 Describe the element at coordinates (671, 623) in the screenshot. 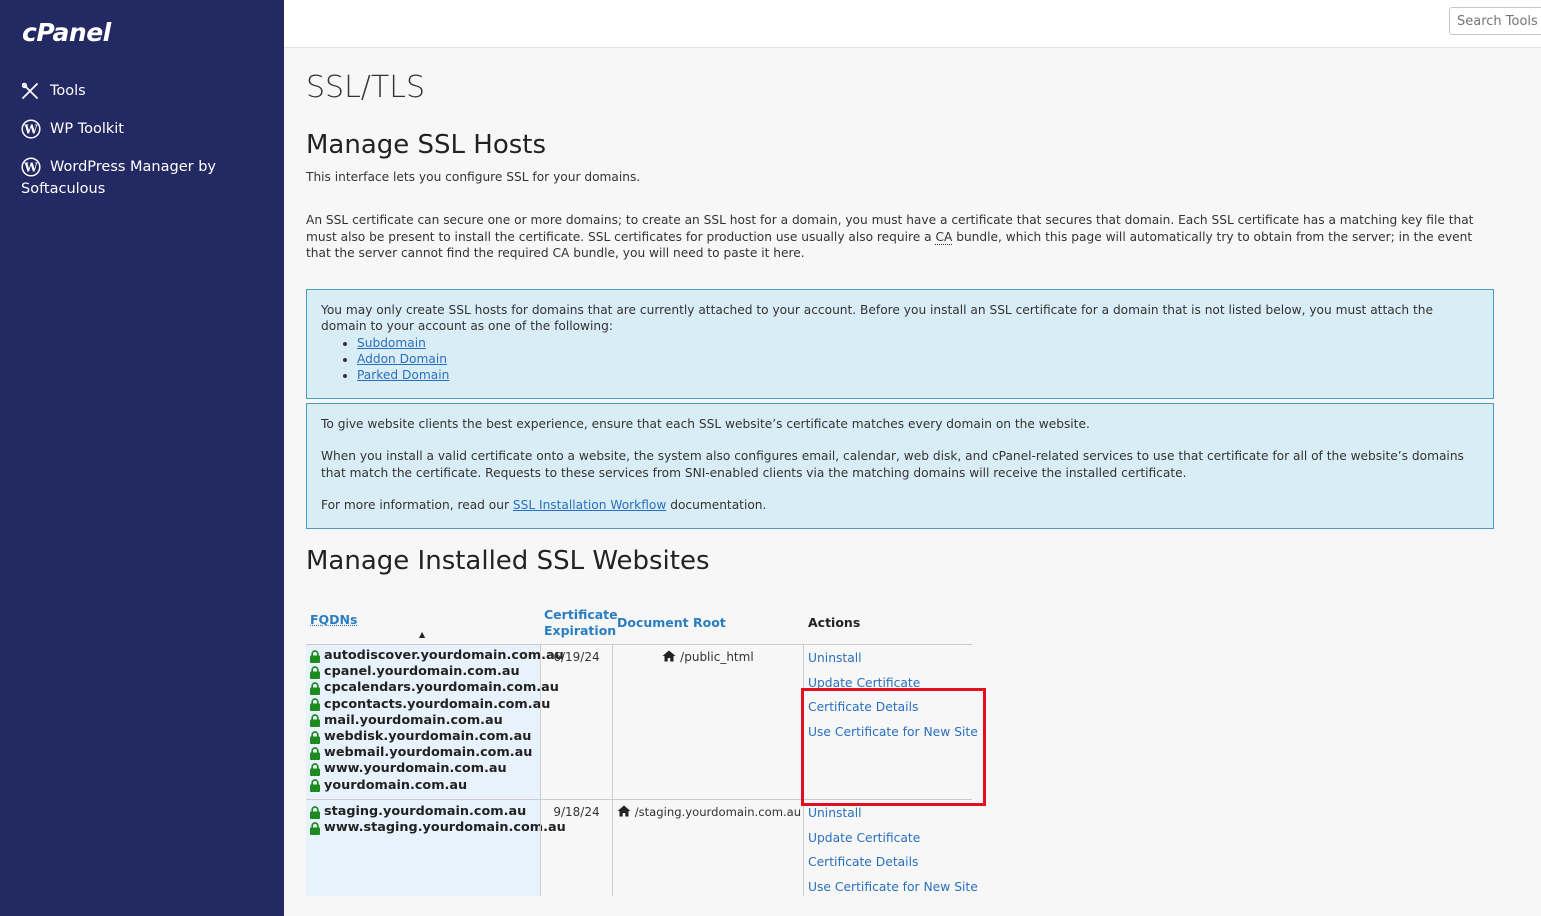

I see `column-header-document-root: Document Root` at that location.